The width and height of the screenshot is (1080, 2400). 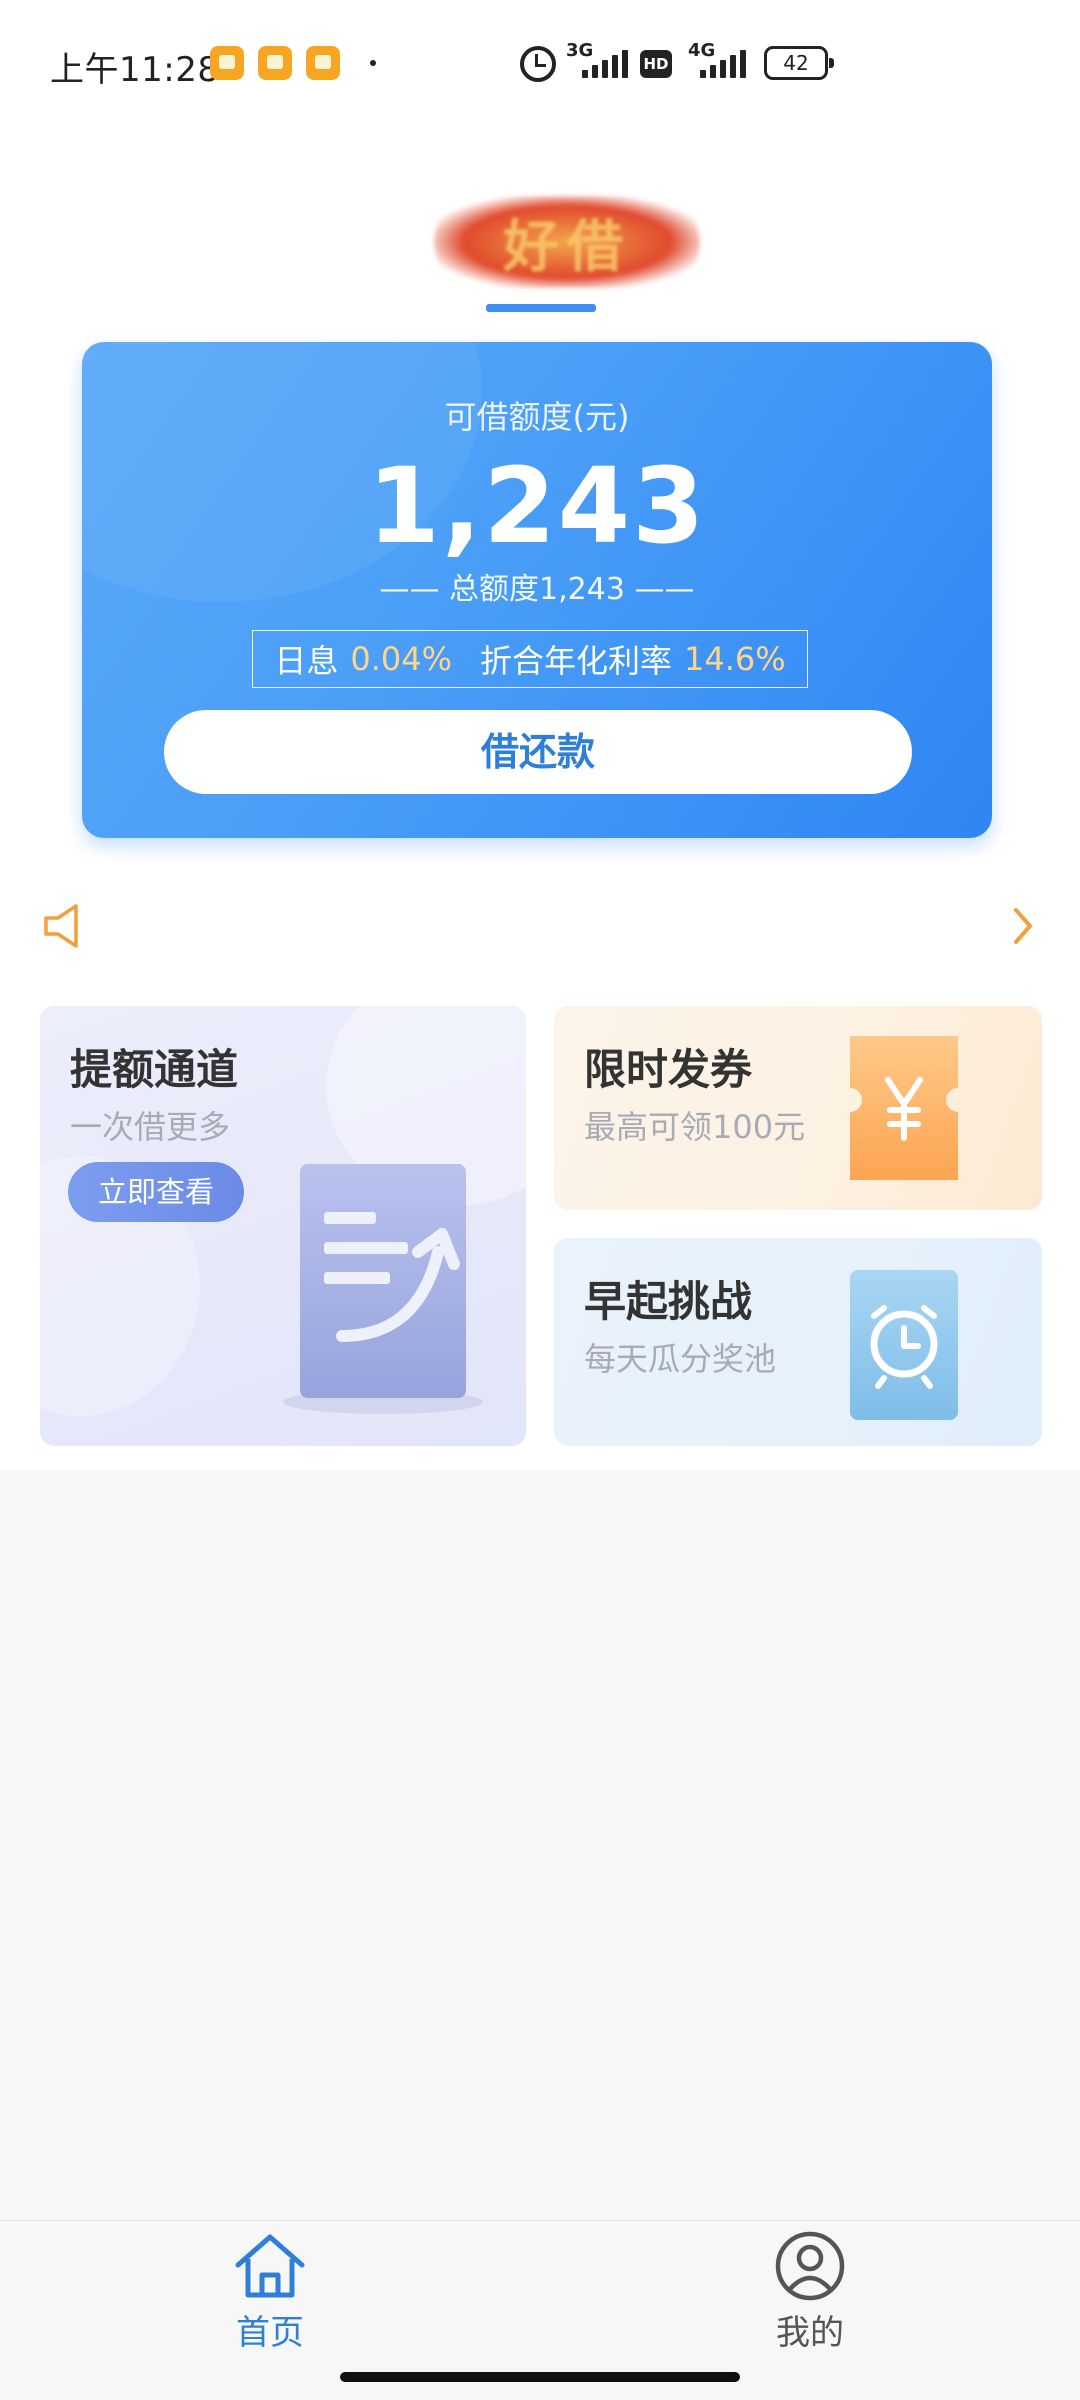 What do you see at coordinates (538, 64) in the screenshot?
I see `alarm-icon` at bounding box center [538, 64].